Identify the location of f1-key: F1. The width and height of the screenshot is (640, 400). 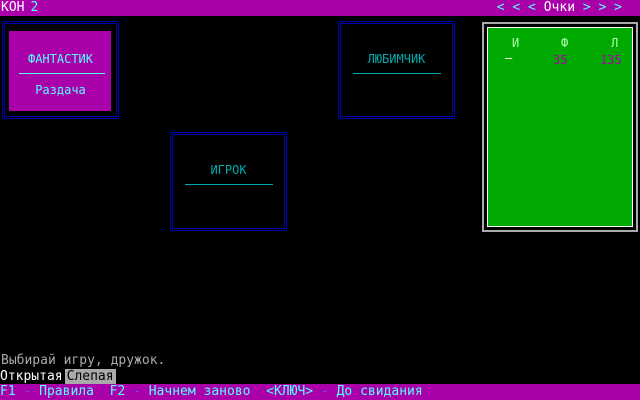
(8, 391).